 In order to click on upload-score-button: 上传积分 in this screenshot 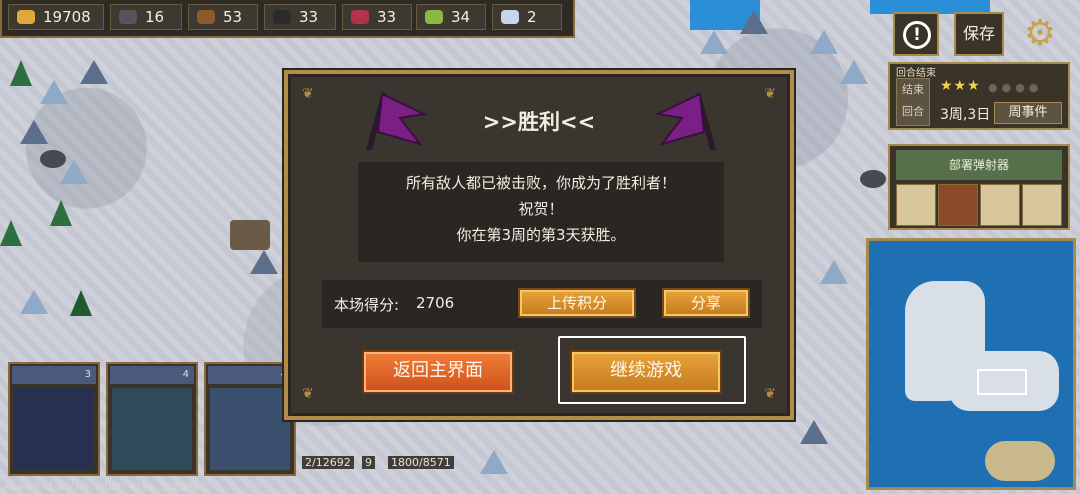, I will do `click(577, 303)`.